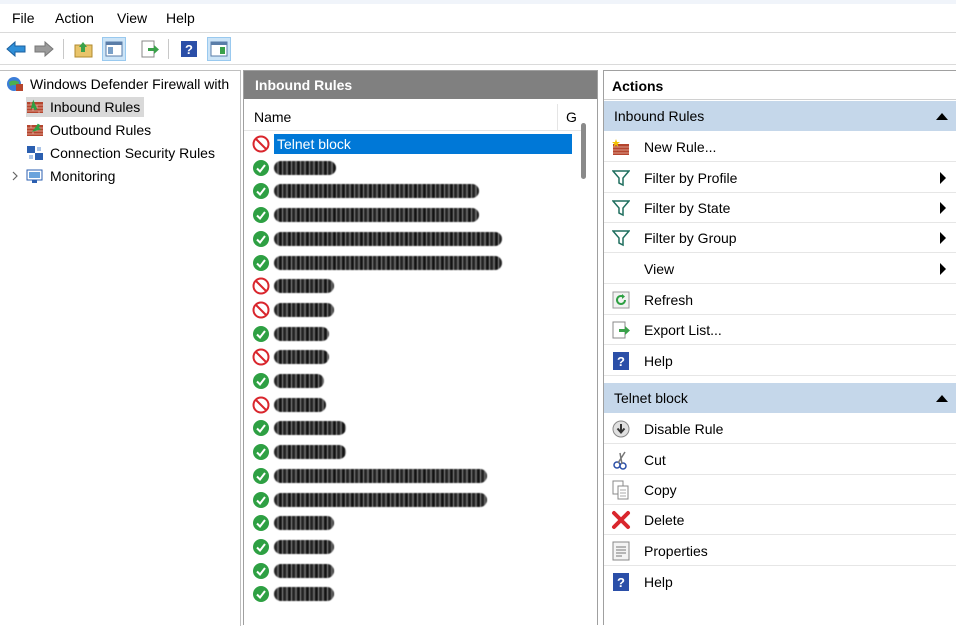 The width and height of the screenshot is (956, 626). I want to click on menu-action: Action, so click(74, 18).